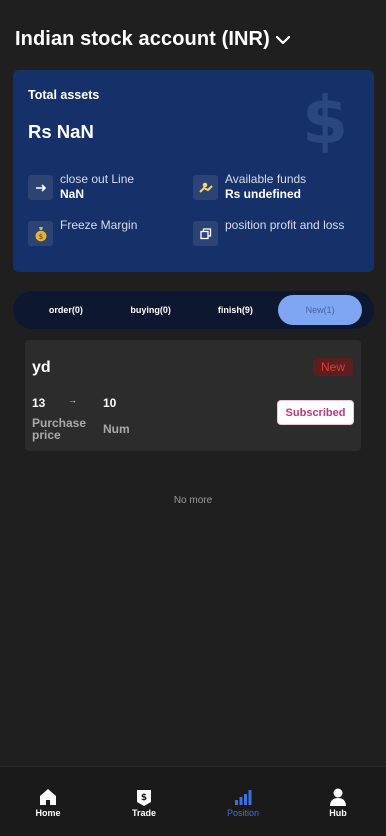 The image size is (386, 836). Describe the element at coordinates (243, 797) in the screenshot. I see `bar-chart-icon` at that location.